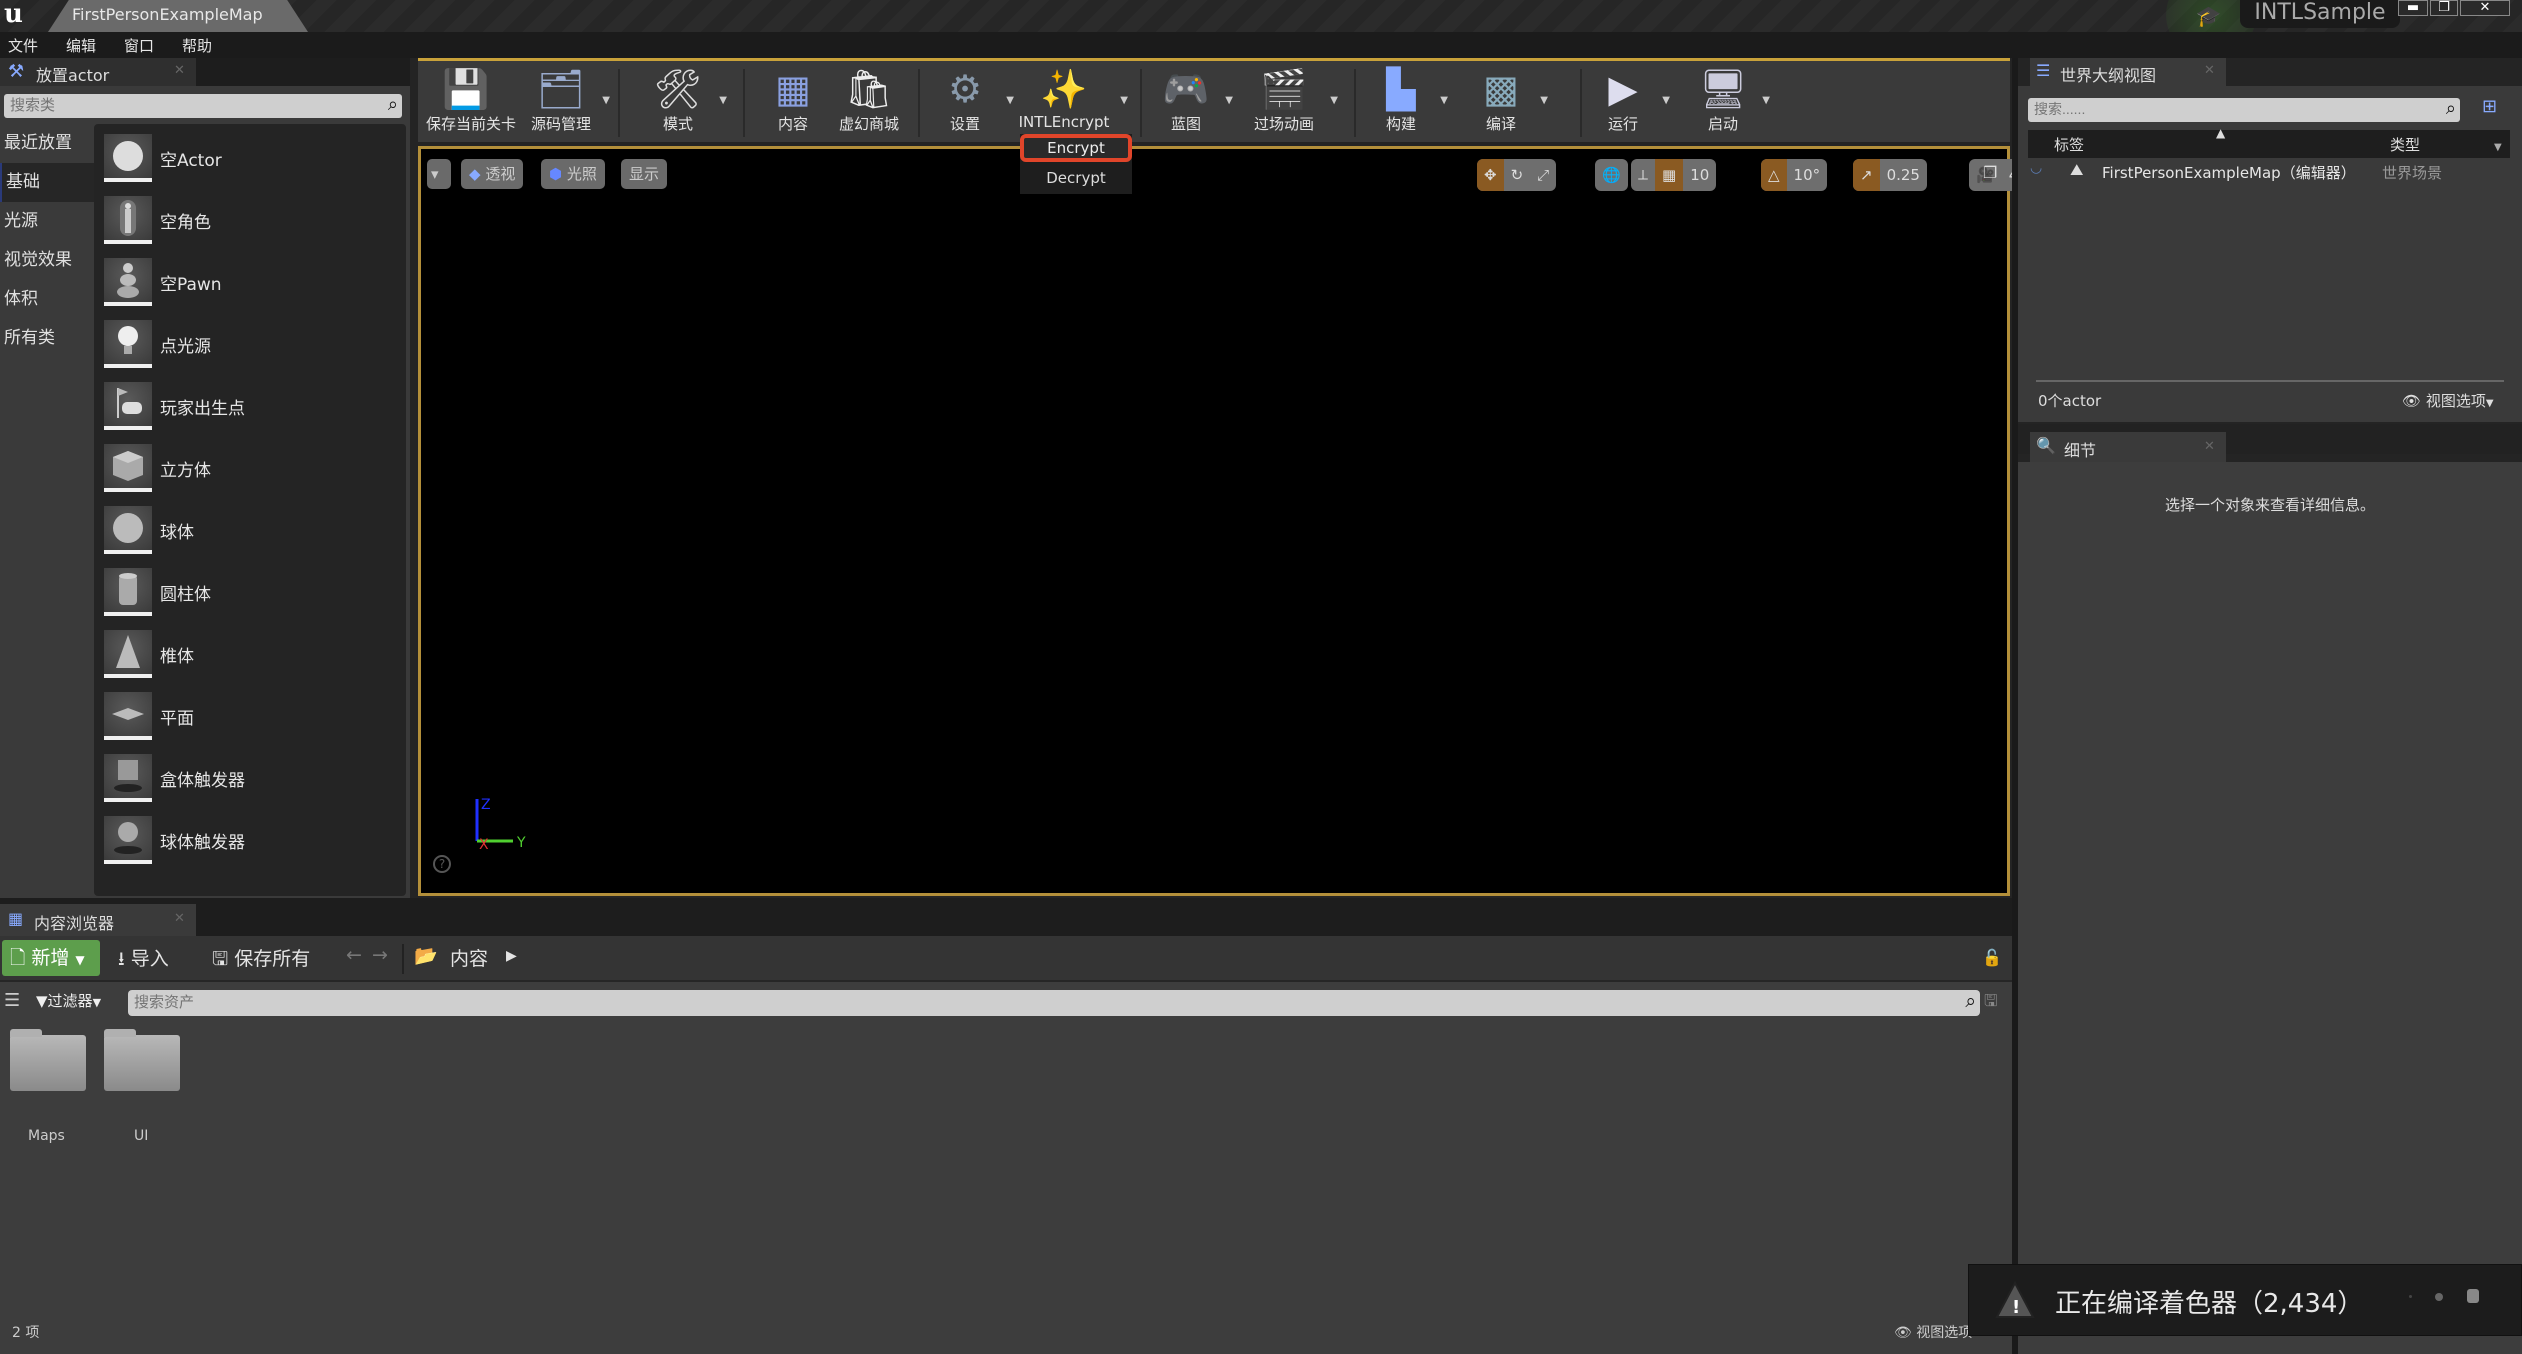 This screenshot has height=1354, width=2522. Describe the element at coordinates (1669, 175) in the screenshot. I see `grid-snap-icon: ▦` at that location.